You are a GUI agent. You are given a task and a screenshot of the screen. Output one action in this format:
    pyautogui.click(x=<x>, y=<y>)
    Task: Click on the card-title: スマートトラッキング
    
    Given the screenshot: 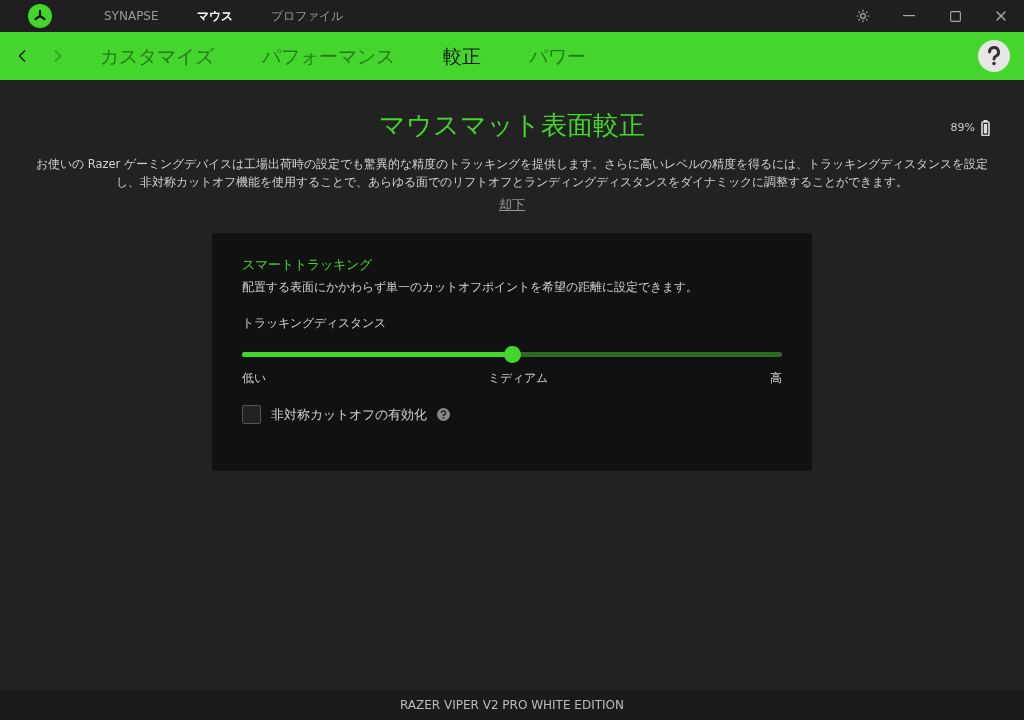 What is the action you would take?
    pyautogui.click(x=307, y=264)
    